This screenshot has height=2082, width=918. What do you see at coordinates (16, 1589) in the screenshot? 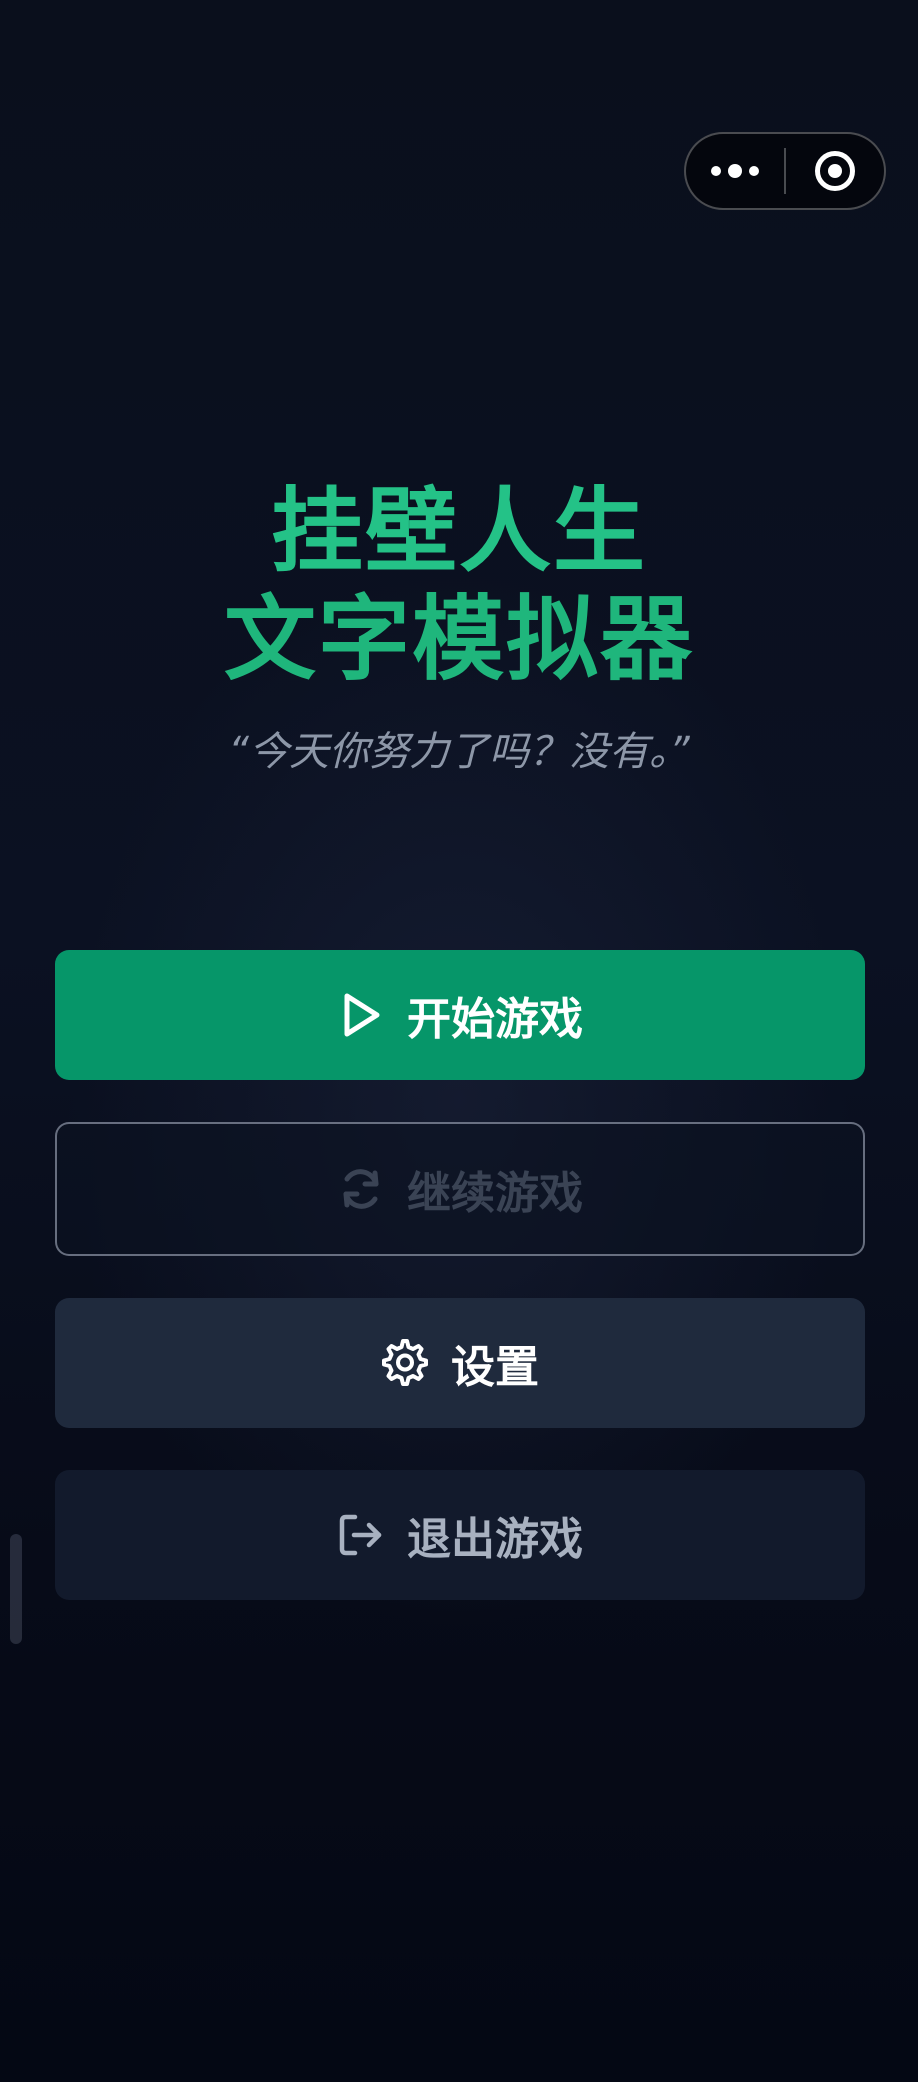
I see `scroll-indicator` at bounding box center [16, 1589].